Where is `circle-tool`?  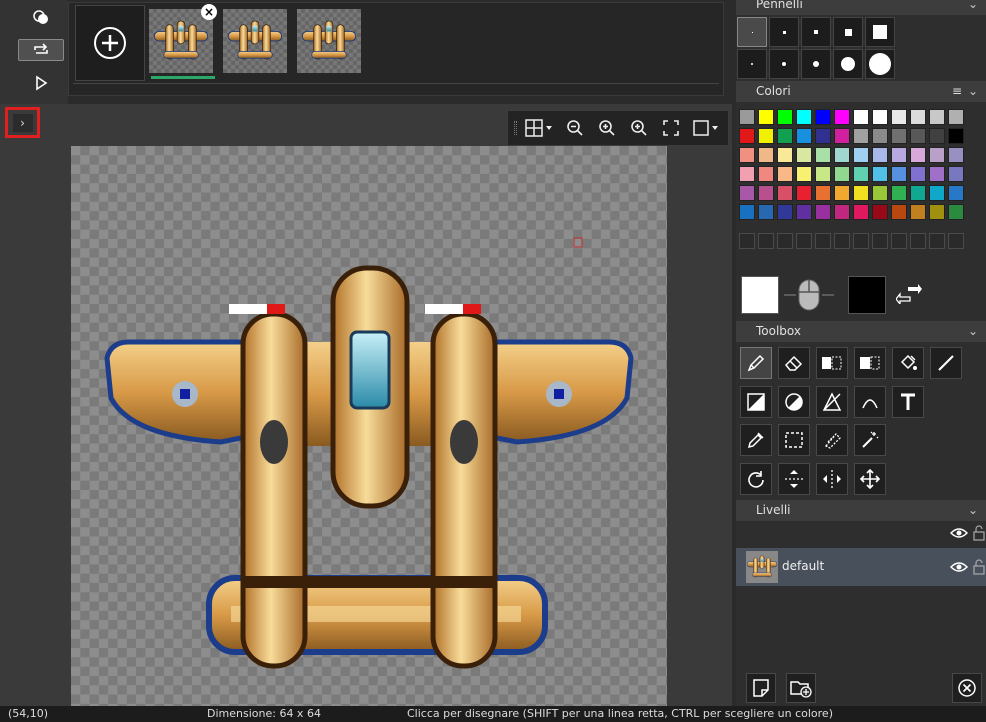
circle-tool is located at coordinates (794, 402).